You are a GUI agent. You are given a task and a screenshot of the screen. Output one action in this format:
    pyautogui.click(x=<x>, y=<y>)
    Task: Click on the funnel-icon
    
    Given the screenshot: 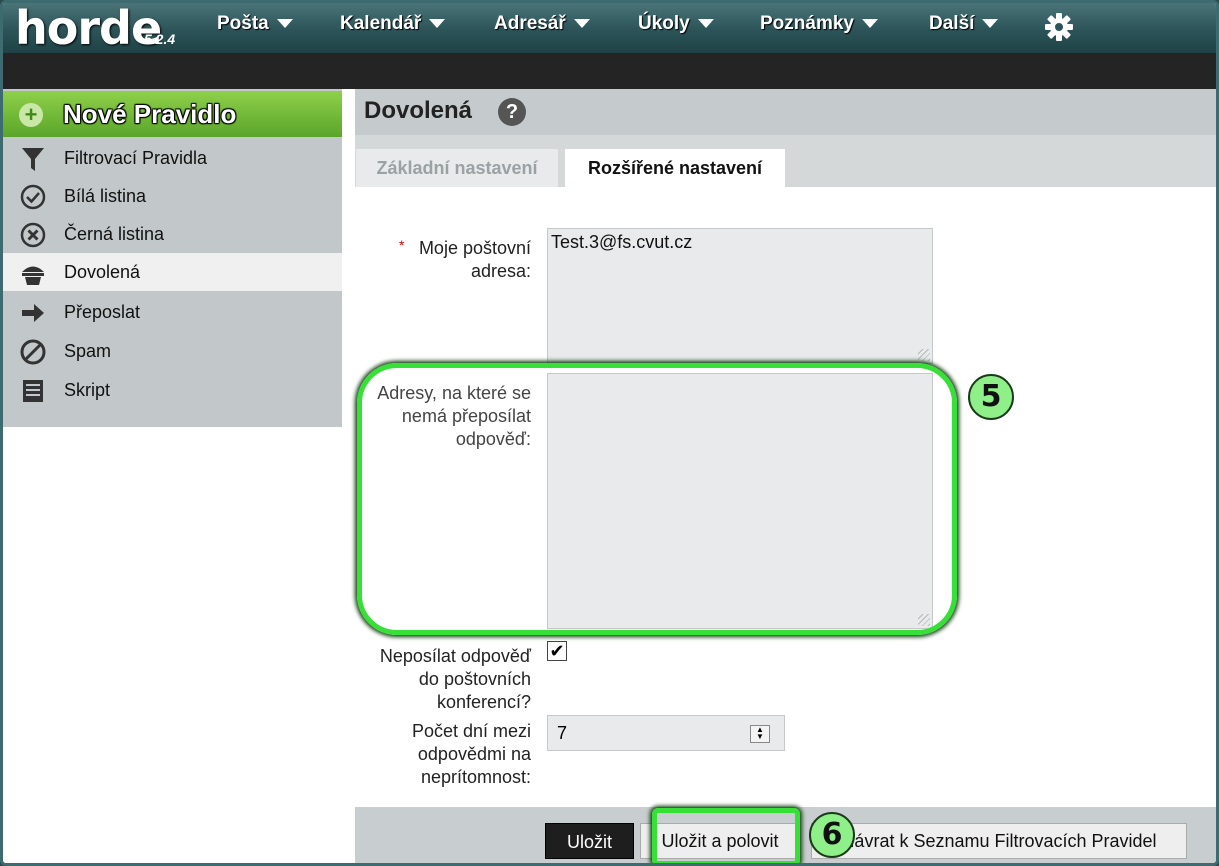 What is the action you would take?
    pyautogui.click(x=33, y=159)
    